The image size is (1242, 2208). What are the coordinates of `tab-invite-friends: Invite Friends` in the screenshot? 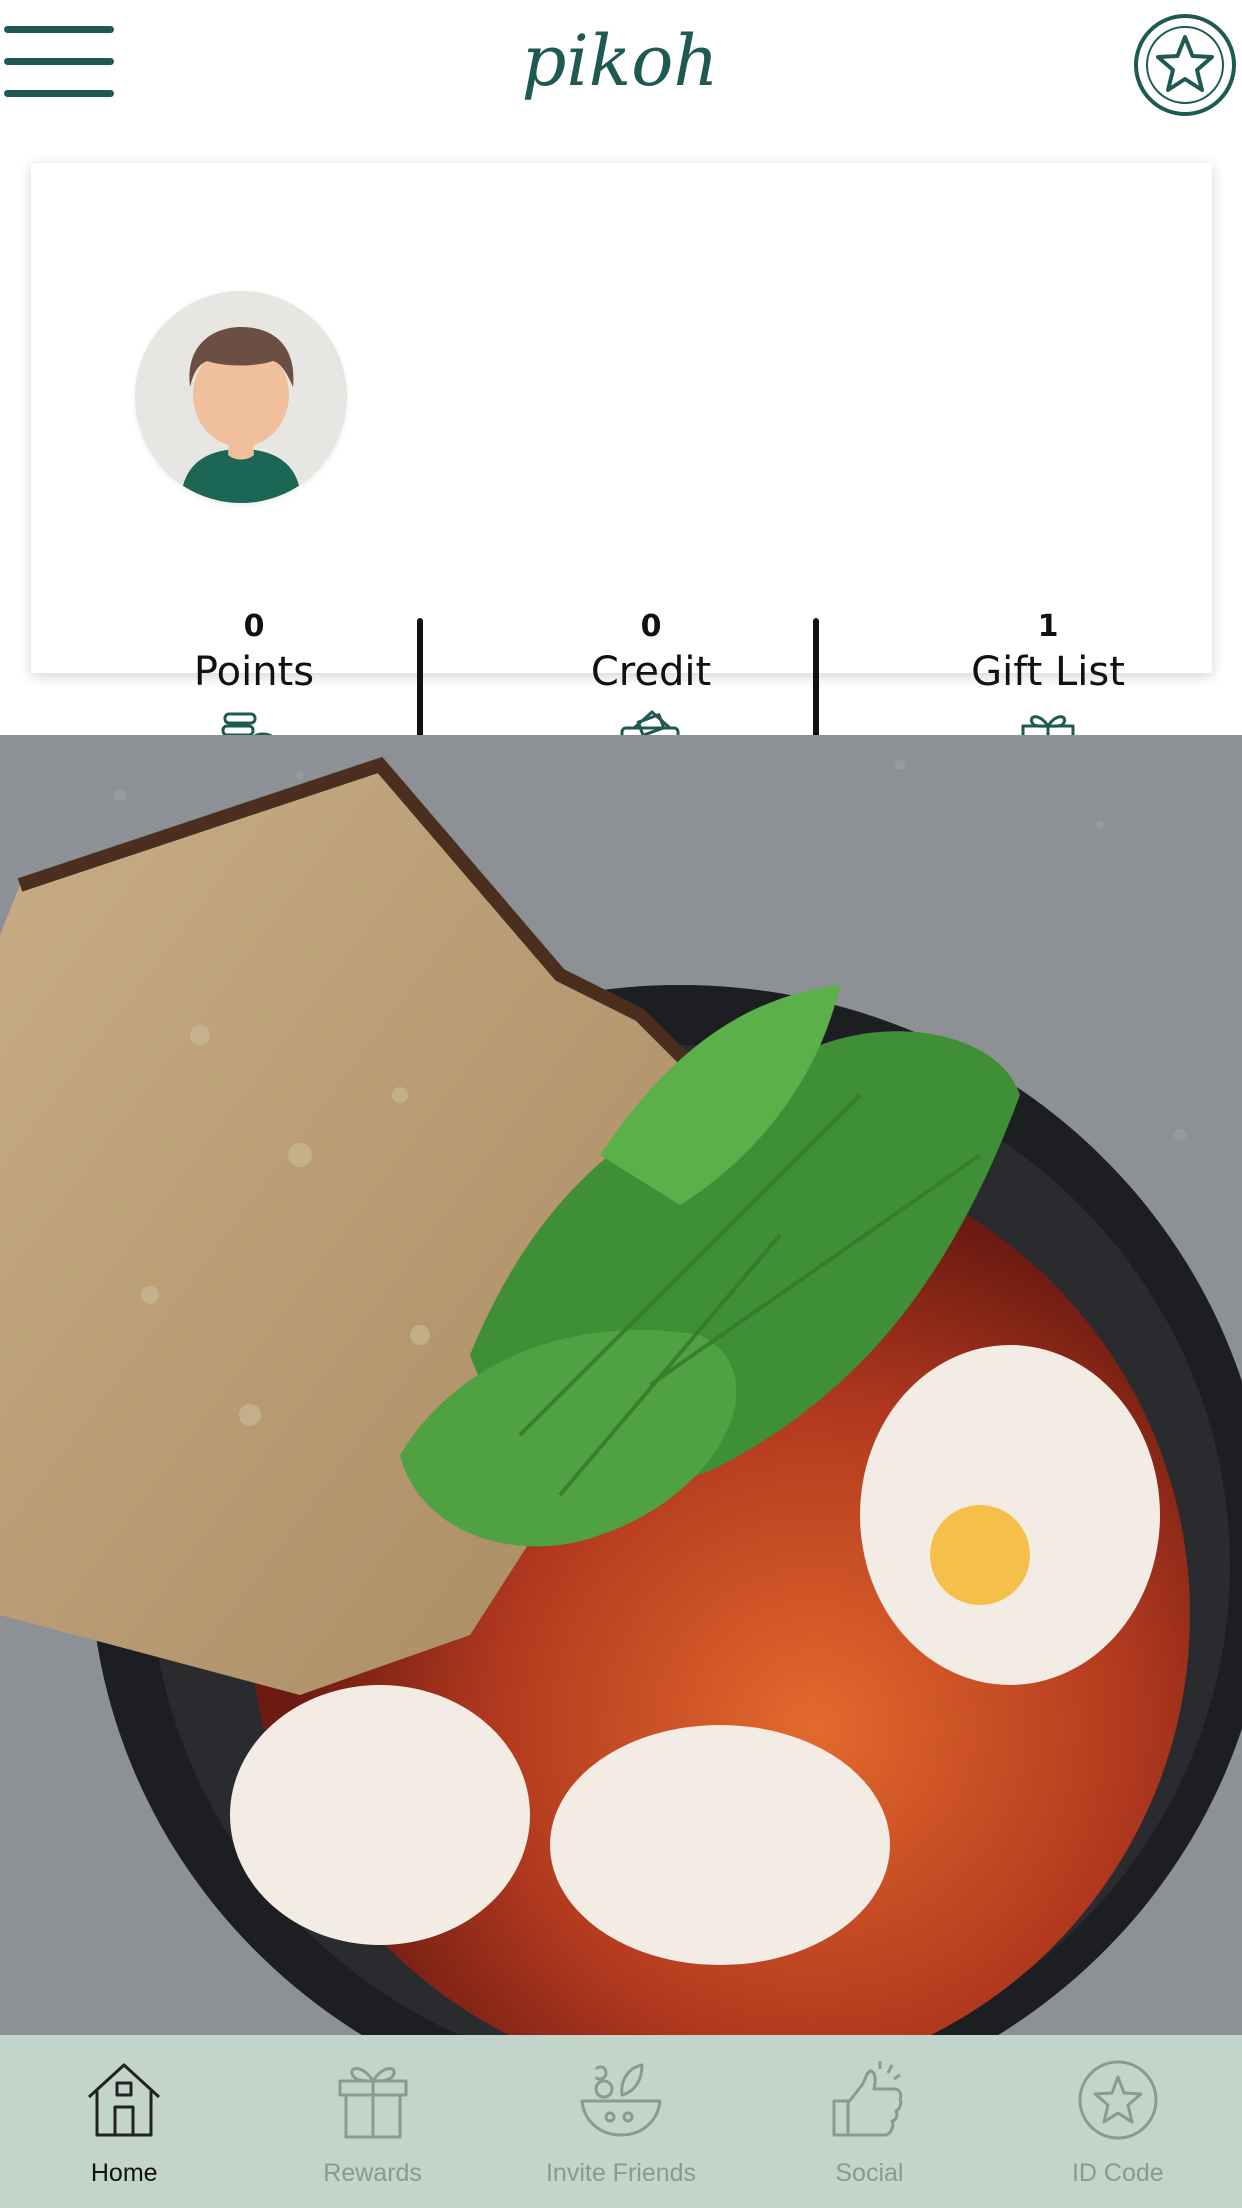 It's located at (621, 2121).